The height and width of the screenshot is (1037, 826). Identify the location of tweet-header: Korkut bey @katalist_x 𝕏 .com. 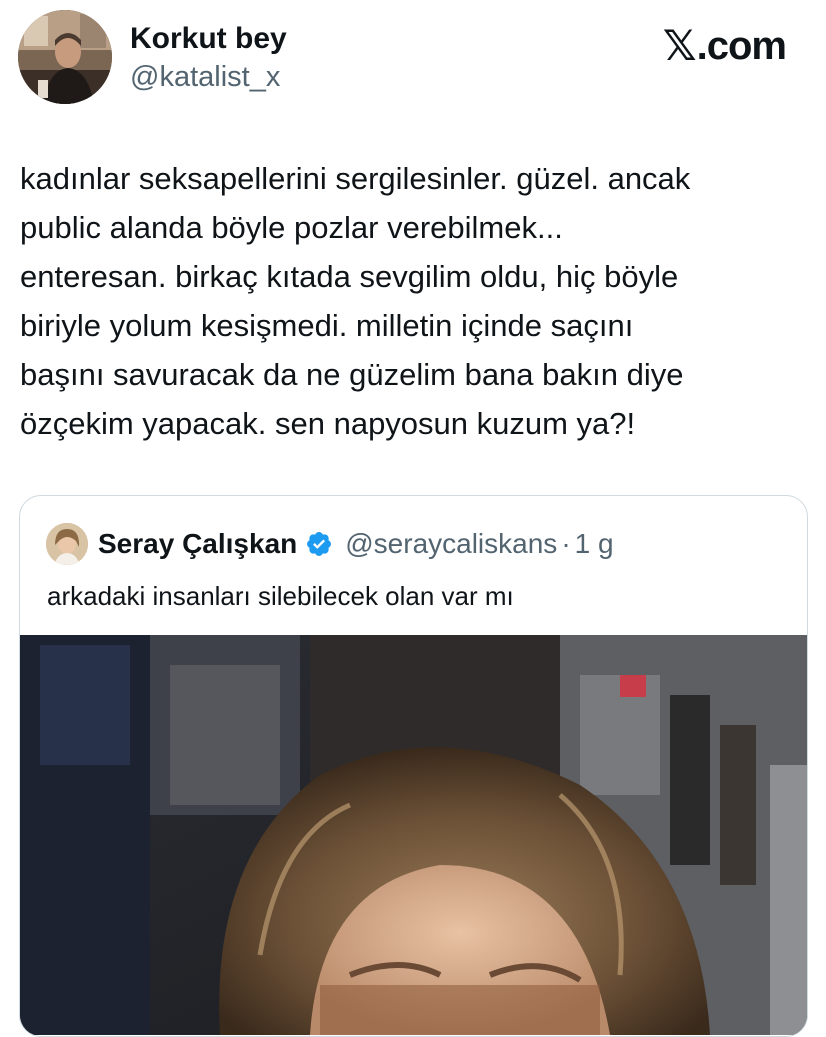
(402, 58).